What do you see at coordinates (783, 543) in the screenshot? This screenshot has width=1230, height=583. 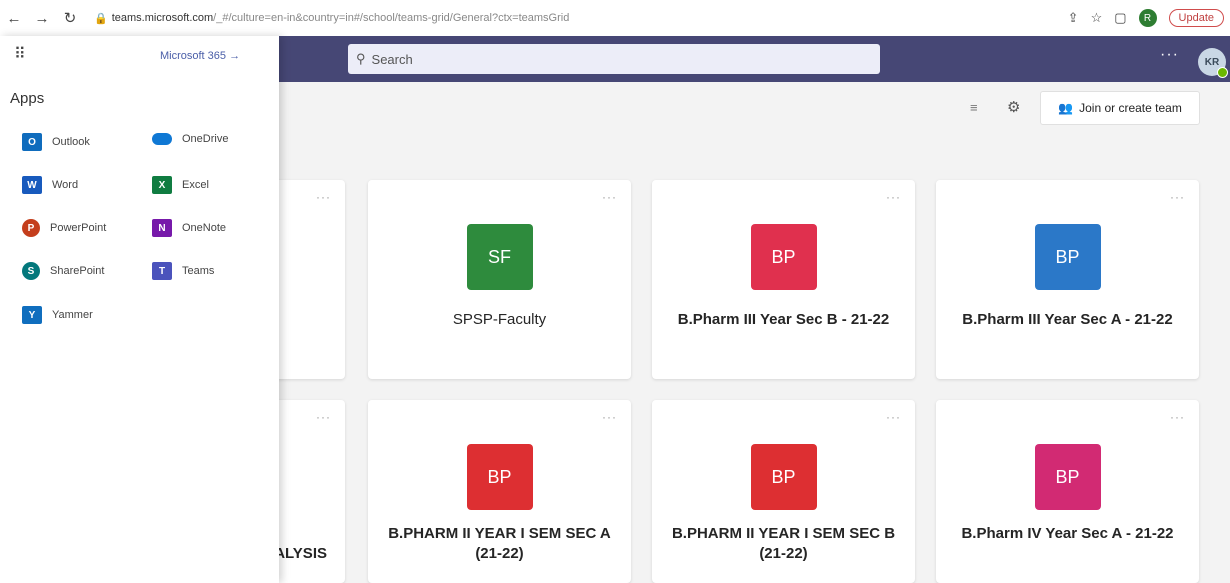 I see `team-name: B.PHARM II YEAR I SEM SEC B (21-22)` at bounding box center [783, 543].